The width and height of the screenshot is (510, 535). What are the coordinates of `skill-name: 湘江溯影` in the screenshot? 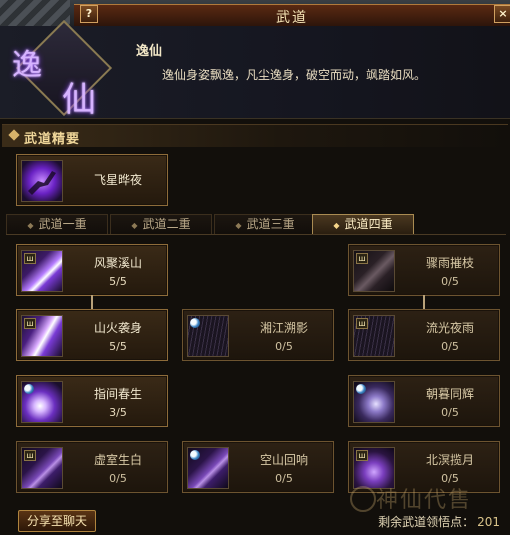 It's located at (283, 328).